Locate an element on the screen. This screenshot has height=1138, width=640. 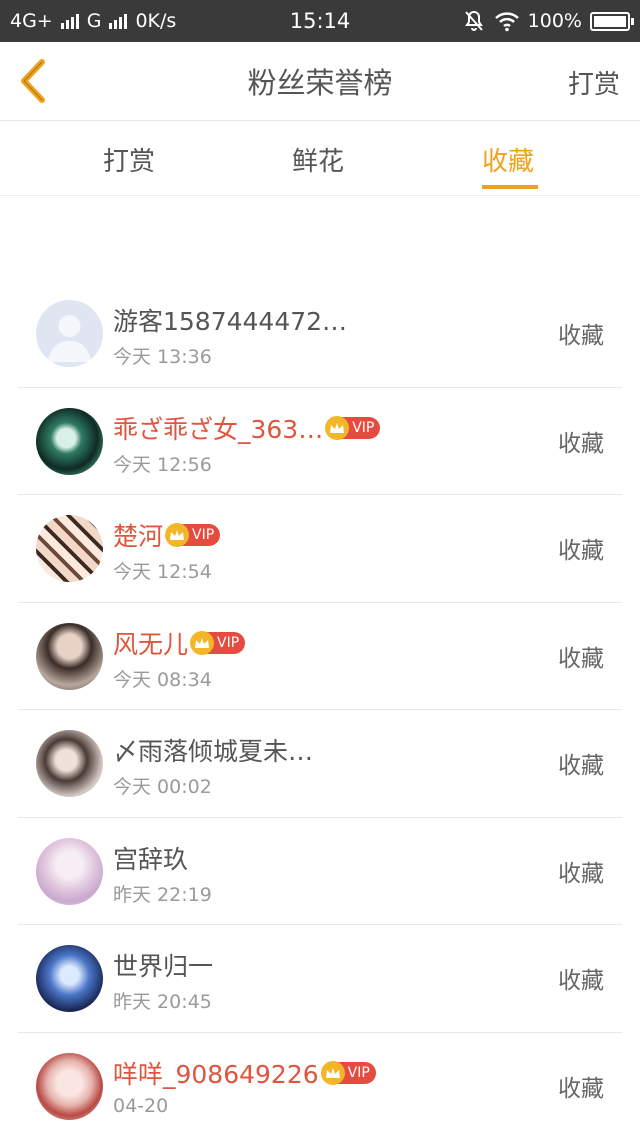
list-item: 咩咩_908649226 VIP 04-20 收藏 is located at coordinates (320, 1085).